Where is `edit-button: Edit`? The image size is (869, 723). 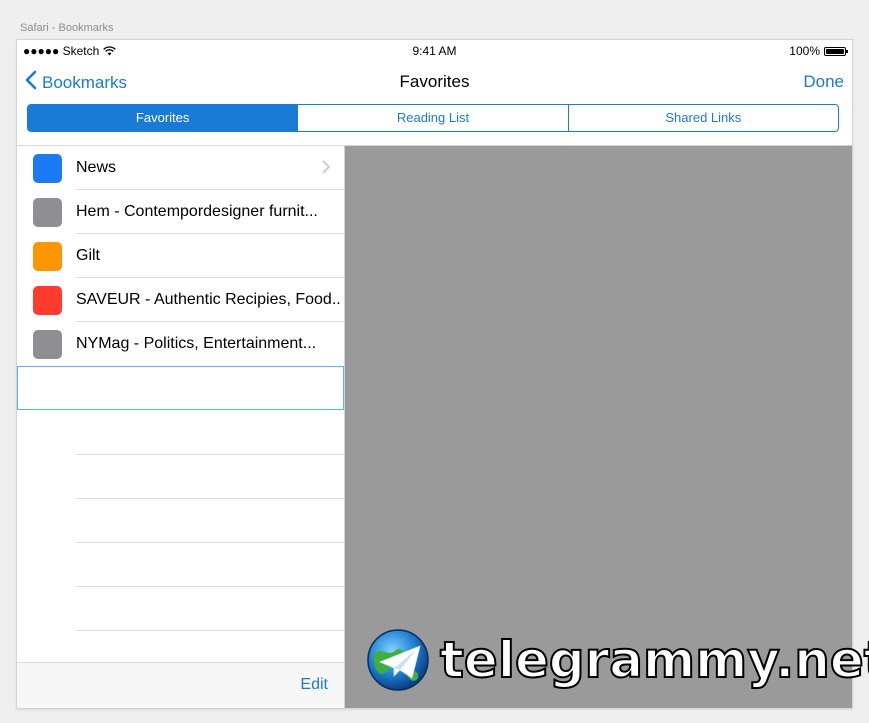 edit-button: Edit is located at coordinates (314, 685).